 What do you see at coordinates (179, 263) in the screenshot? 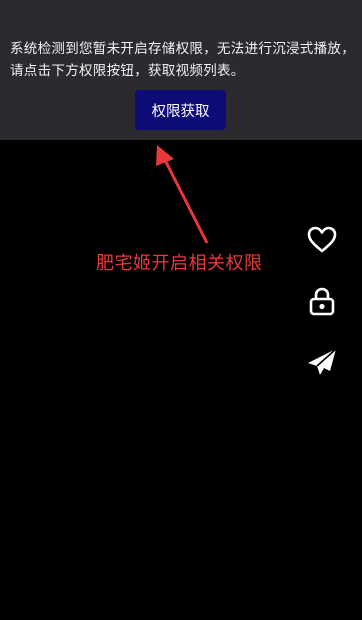
I see `annotation-label: 肥宅姬开启相关权限` at bounding box center [179, 263].